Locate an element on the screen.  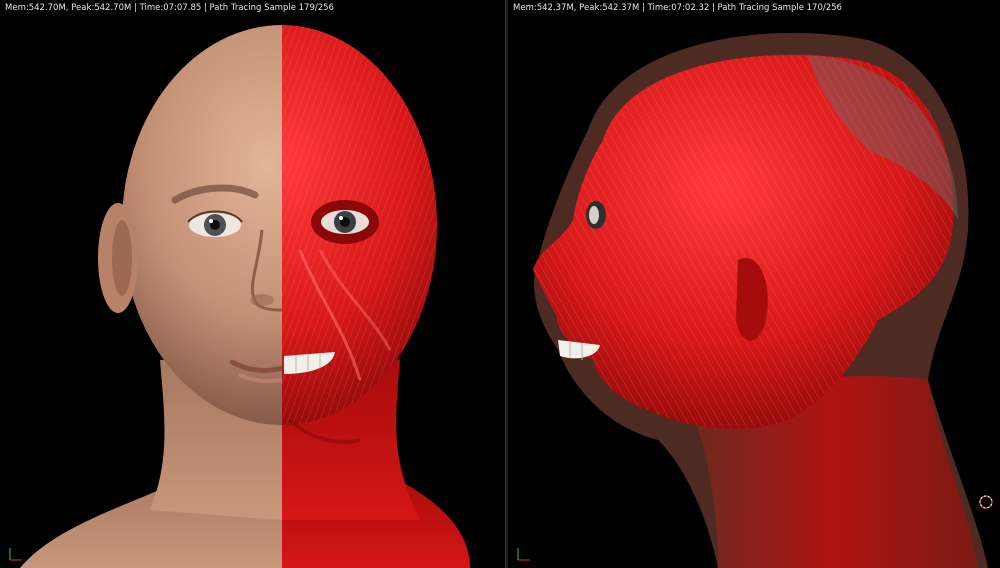
3d-cursor-icon is located at coordinates (986, 502).